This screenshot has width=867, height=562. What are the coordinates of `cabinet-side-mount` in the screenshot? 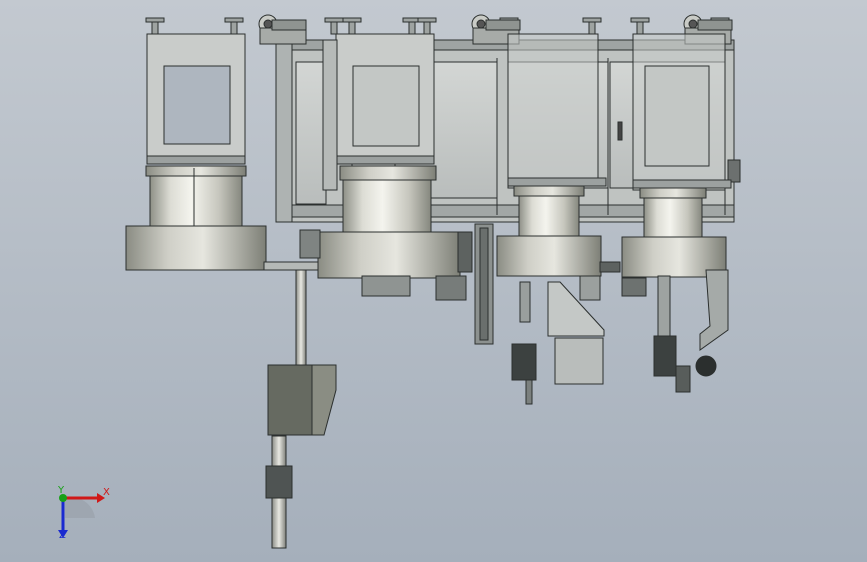 It's located at (734, 171).